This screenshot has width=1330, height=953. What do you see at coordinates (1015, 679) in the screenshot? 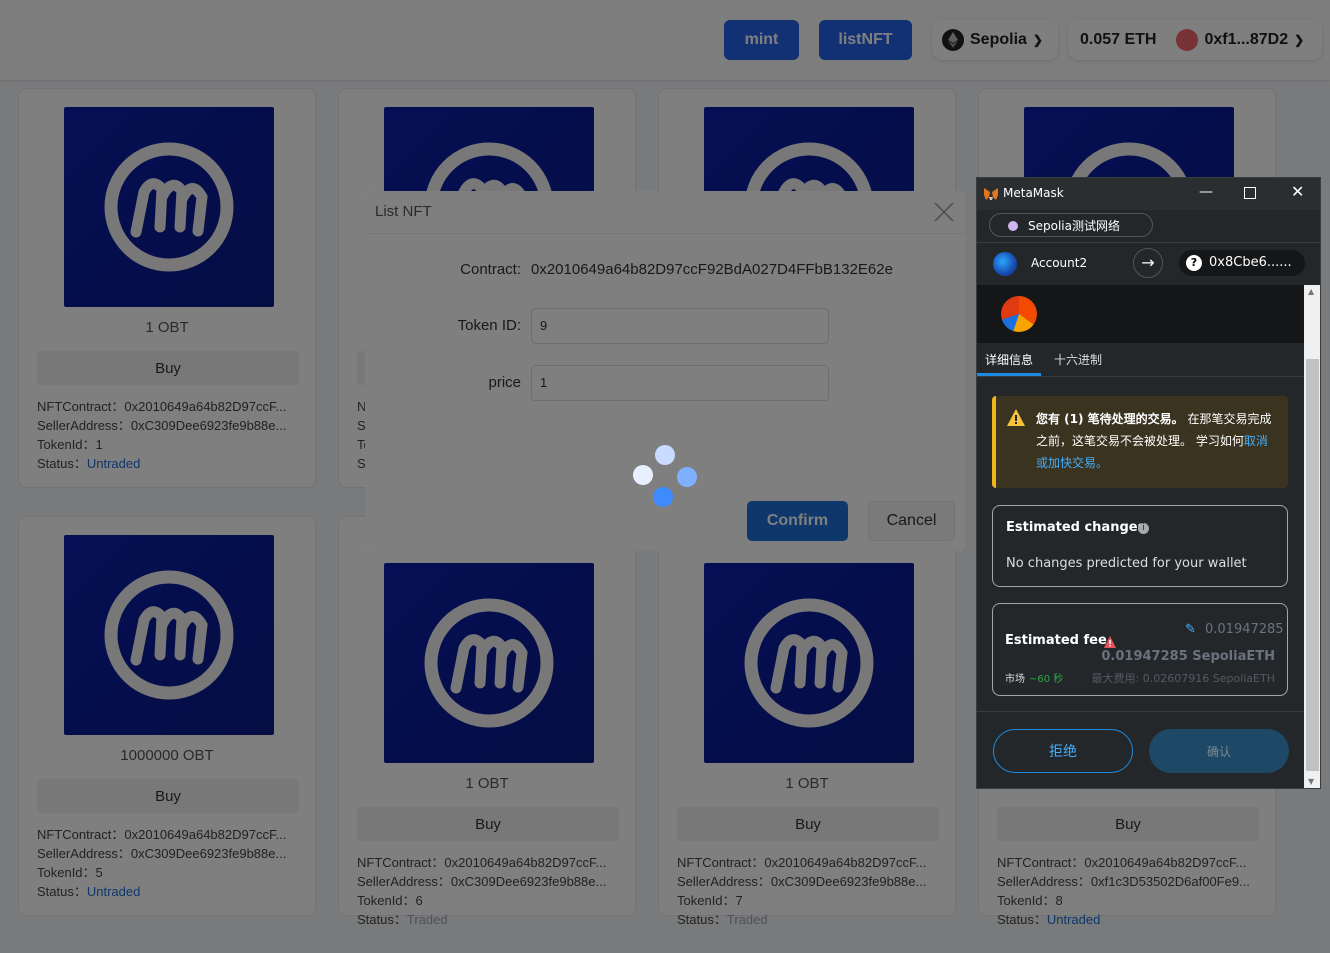
I see `fee-market: 市场` at bounding box center [1015, 679].